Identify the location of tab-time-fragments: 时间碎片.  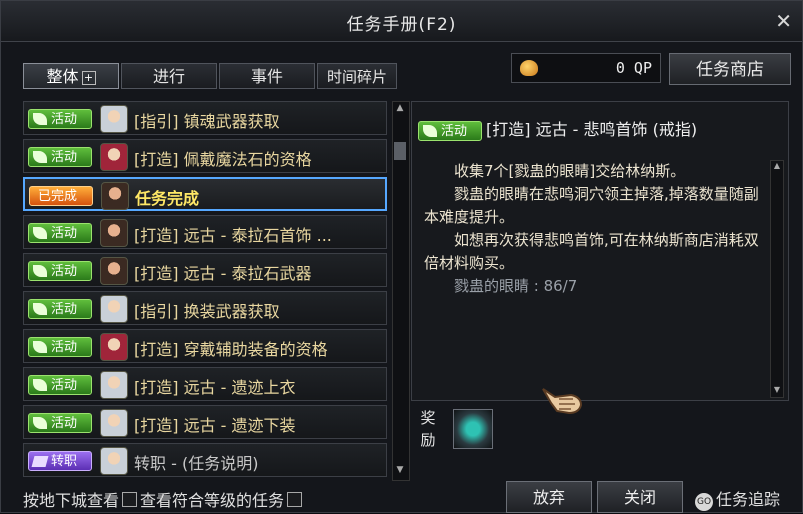
(357, 76).